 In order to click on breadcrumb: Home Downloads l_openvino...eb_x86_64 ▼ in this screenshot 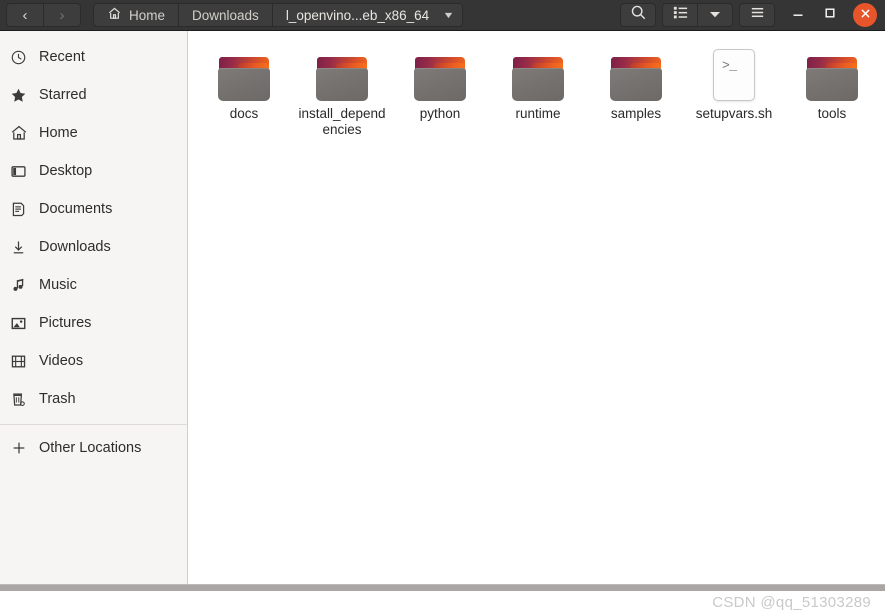, I will do `click(278, 15)`.